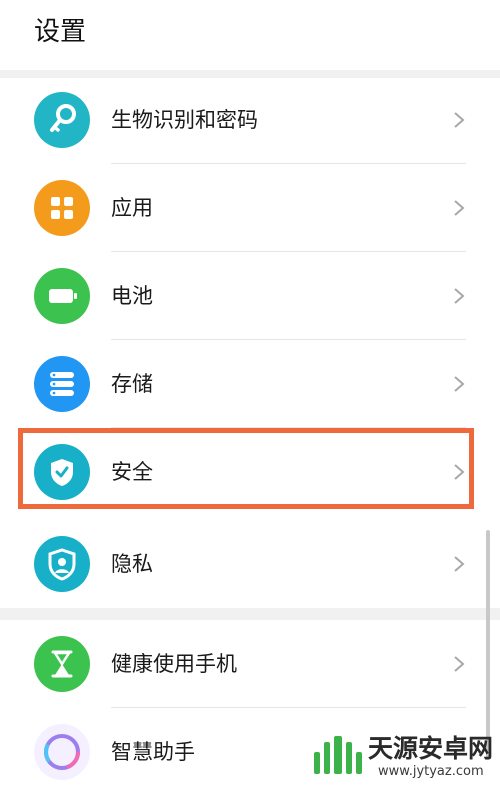 The image size is (500, 796). I want to click on settings-item-digital-balance: 健康使用手机, so click(250, 664).